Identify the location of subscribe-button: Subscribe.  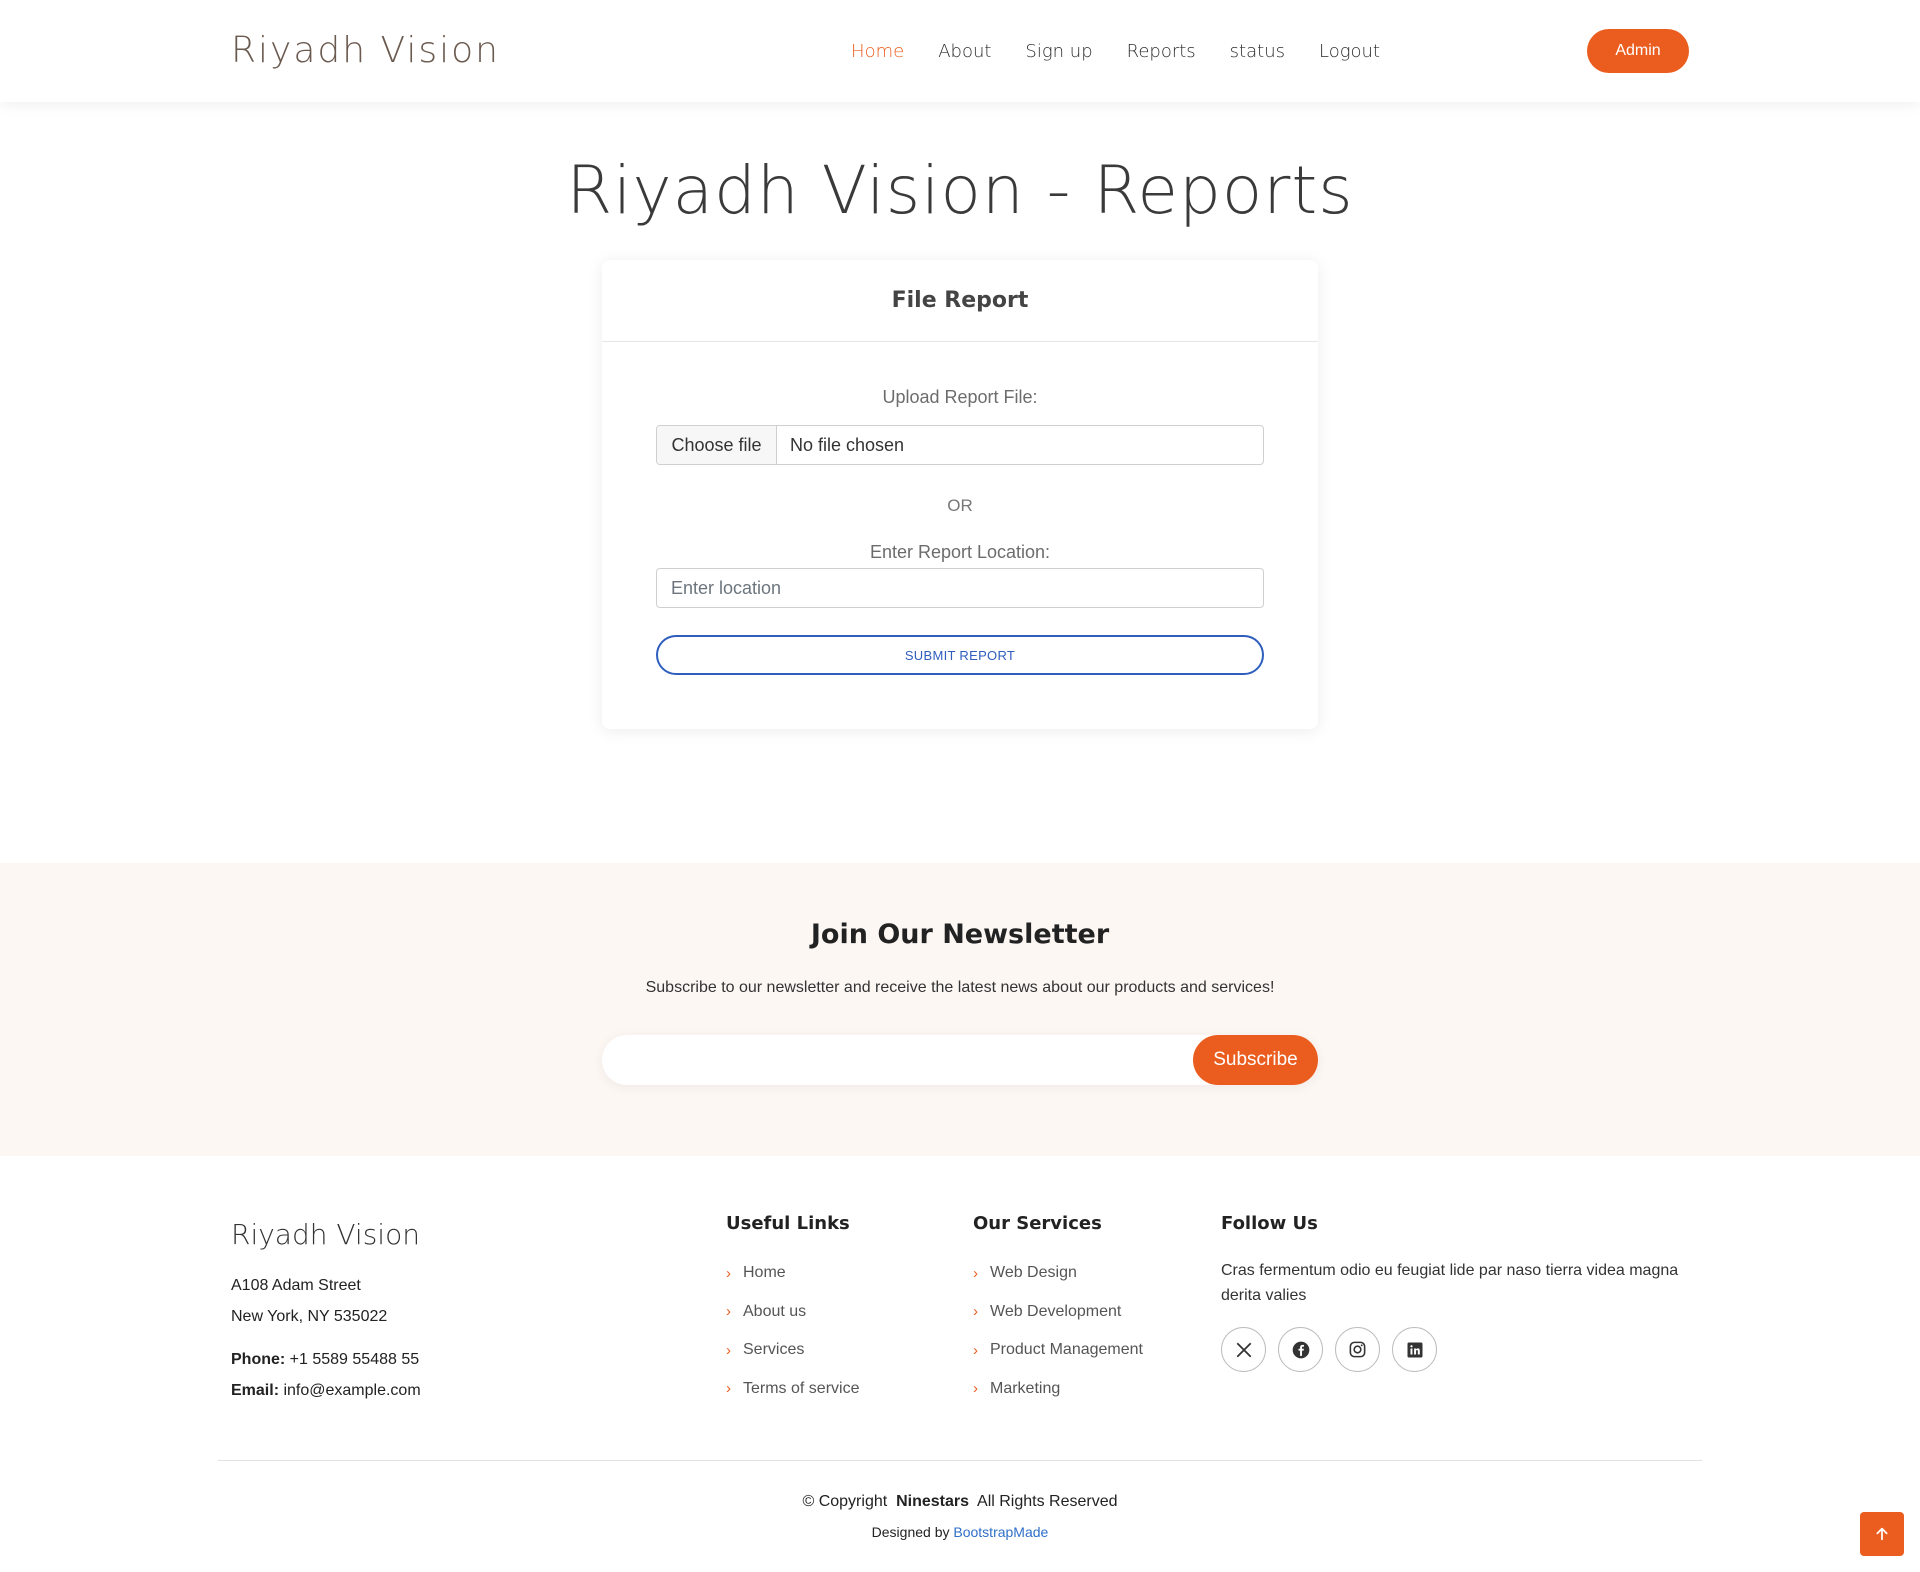
(1255, 1060).